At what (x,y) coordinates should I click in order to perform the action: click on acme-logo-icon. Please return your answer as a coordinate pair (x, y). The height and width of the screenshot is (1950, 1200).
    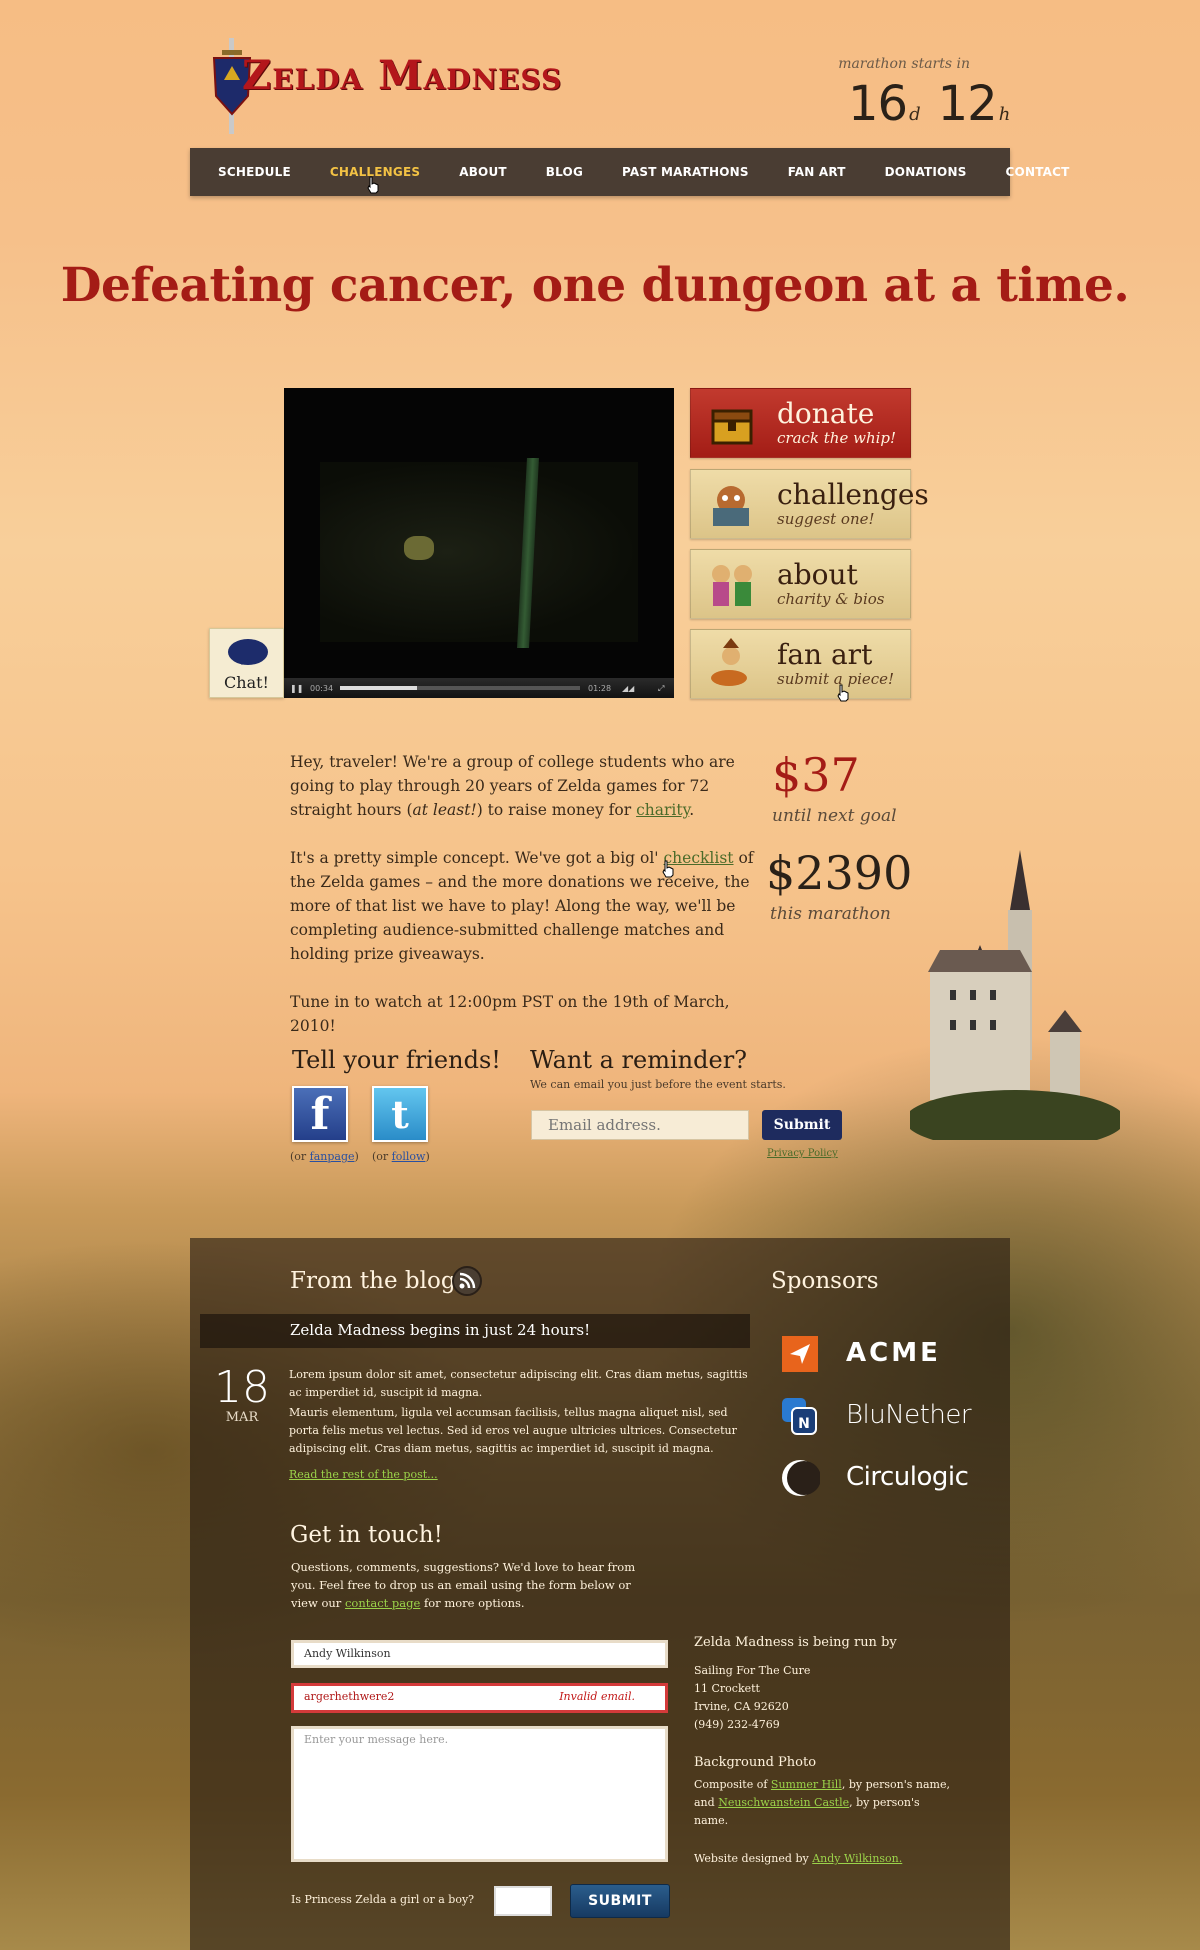
    Looking at the image, I should click on (800, 1354).